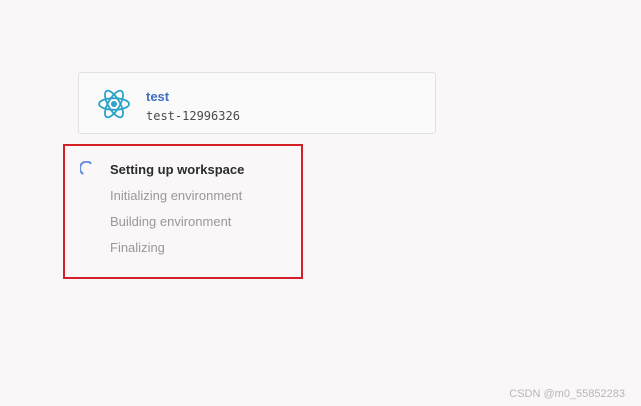 This screenshot has height=406, width=641. Describe the element at coordinates (257, 103) in the screenshot. I see `project-card: test test-12996326` at that location.